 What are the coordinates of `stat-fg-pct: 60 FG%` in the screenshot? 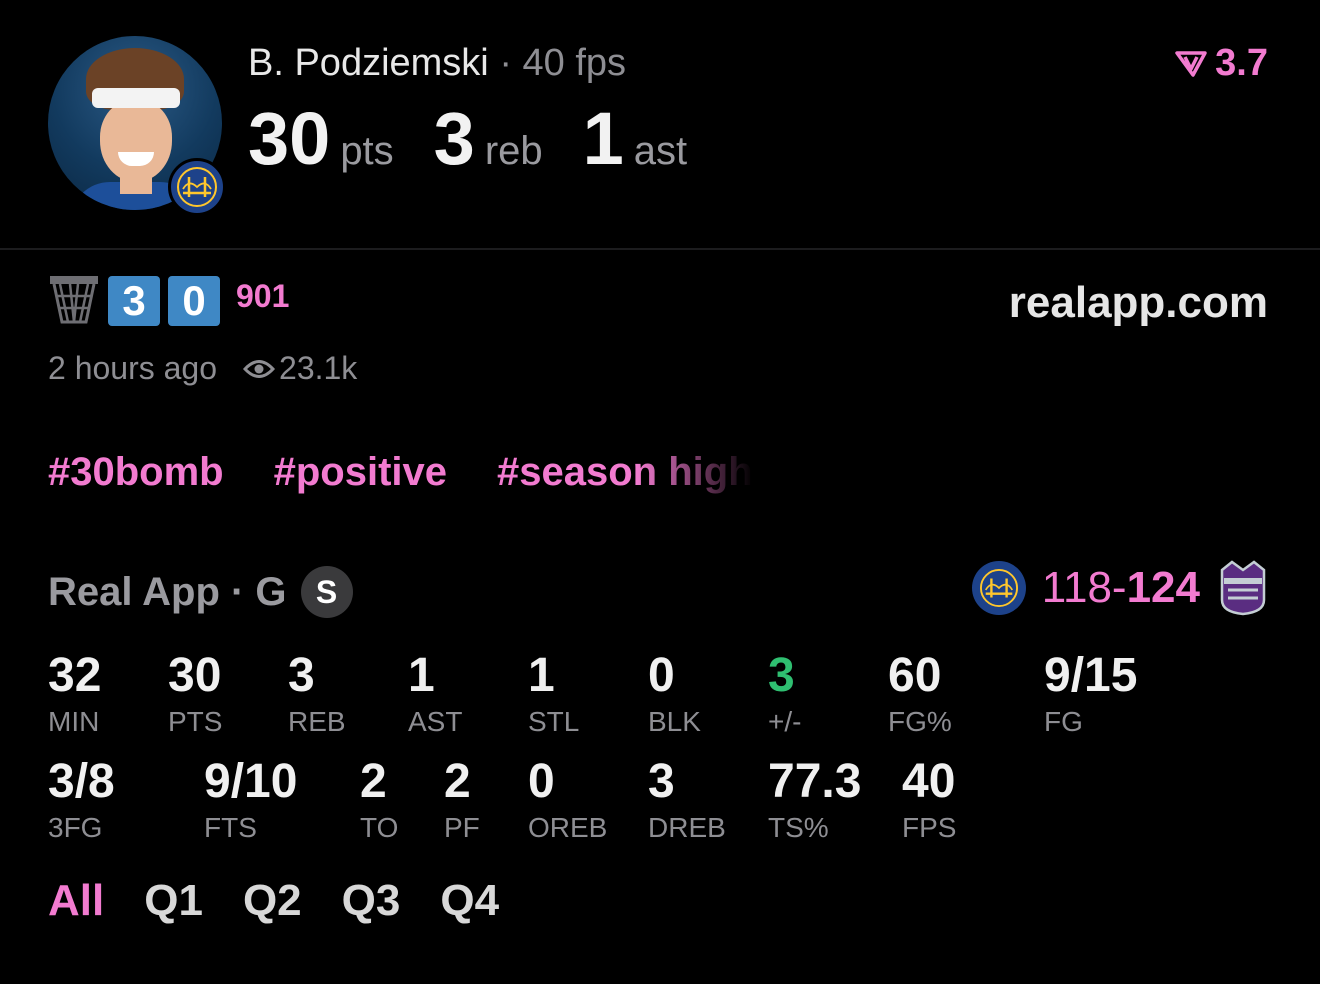 It's located at (920, 695).